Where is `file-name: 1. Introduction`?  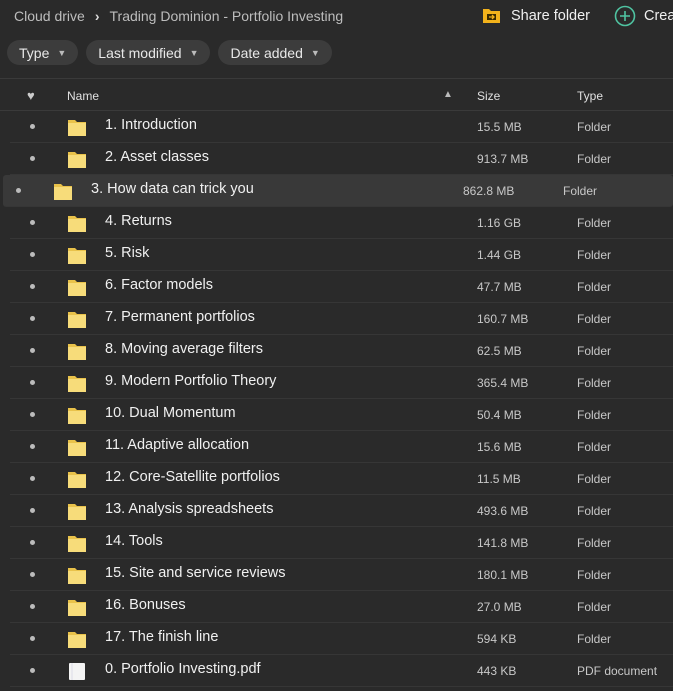 file-name: 1. Introduction is located at coordinates (151, 125).